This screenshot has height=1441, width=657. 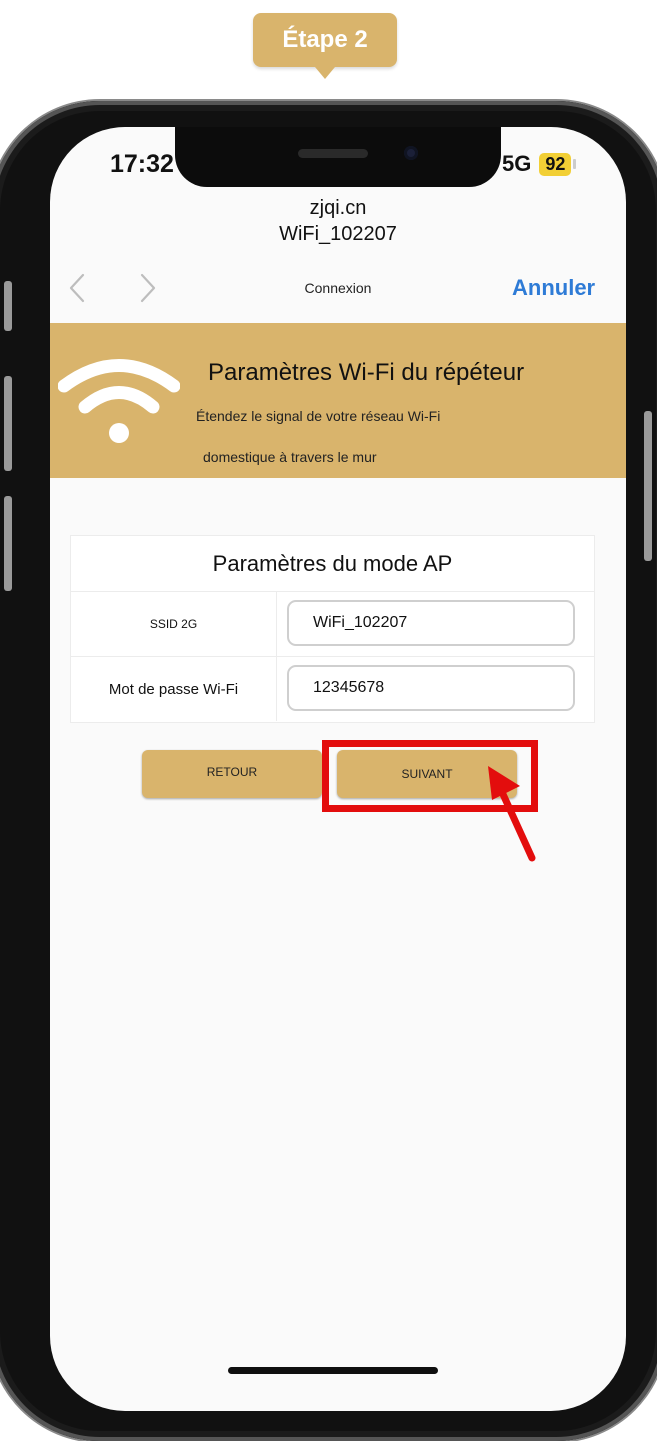 What do you see at coordinates (338, 208) in the screenshot?
I see `url-domain: zjqi.cn` at bounding box center [338, 208].